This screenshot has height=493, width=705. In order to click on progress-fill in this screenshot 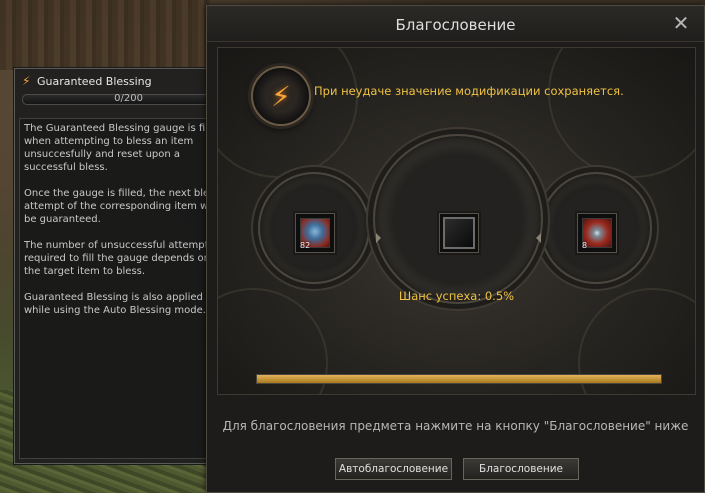, I will do `click(459, 379)`.